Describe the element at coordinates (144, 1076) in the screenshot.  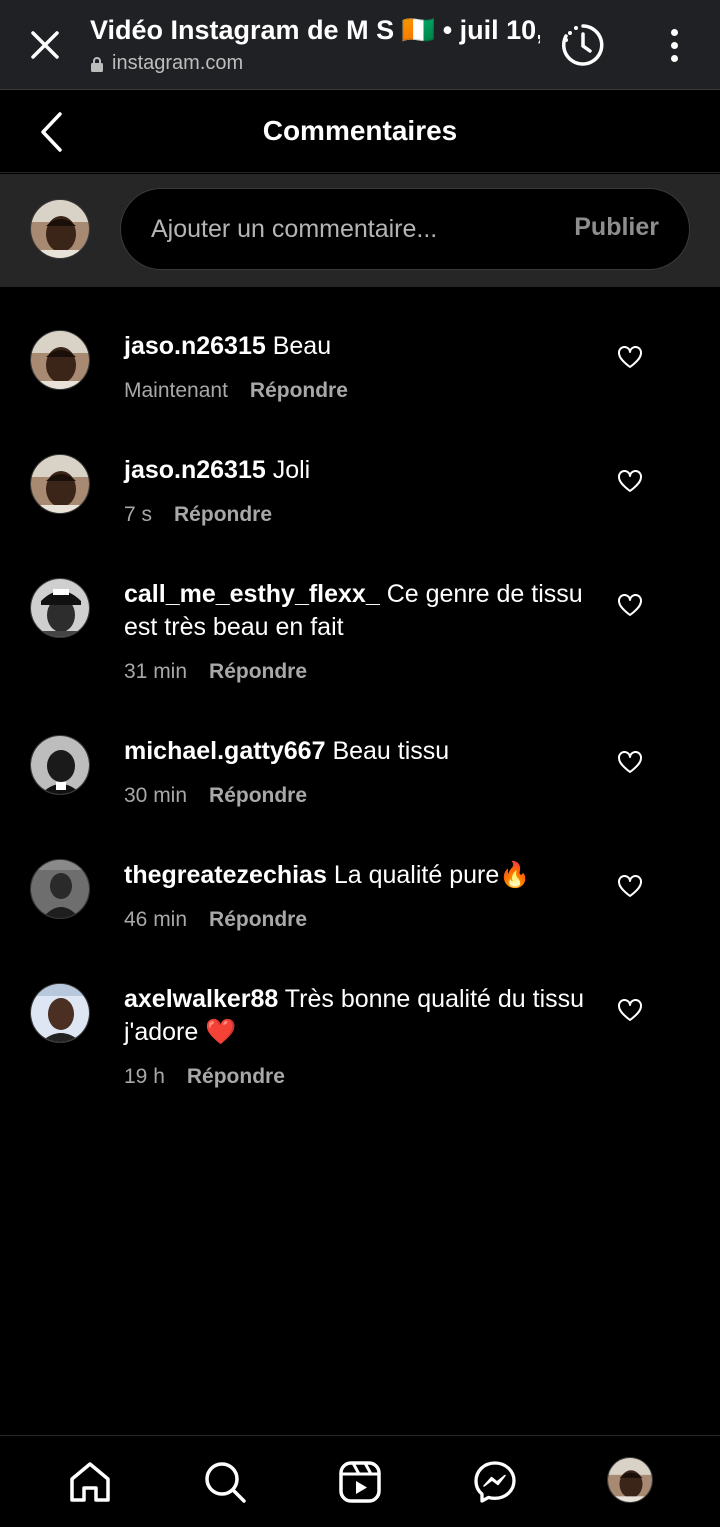
I see `comment-time: 19 h` at that location.